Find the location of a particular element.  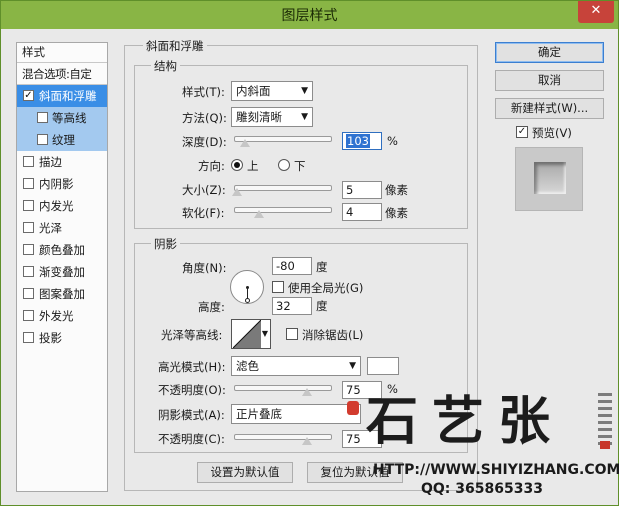

style-item-label: 图案叠加 is located at coordinates (62, 294).